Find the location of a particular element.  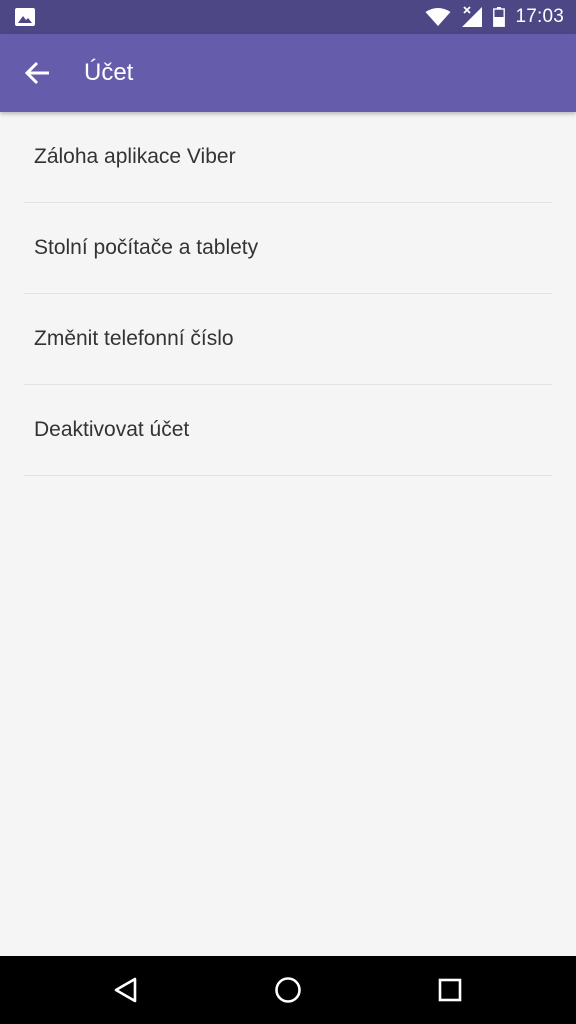

nav-home-button is located at coordinates (288, 990).